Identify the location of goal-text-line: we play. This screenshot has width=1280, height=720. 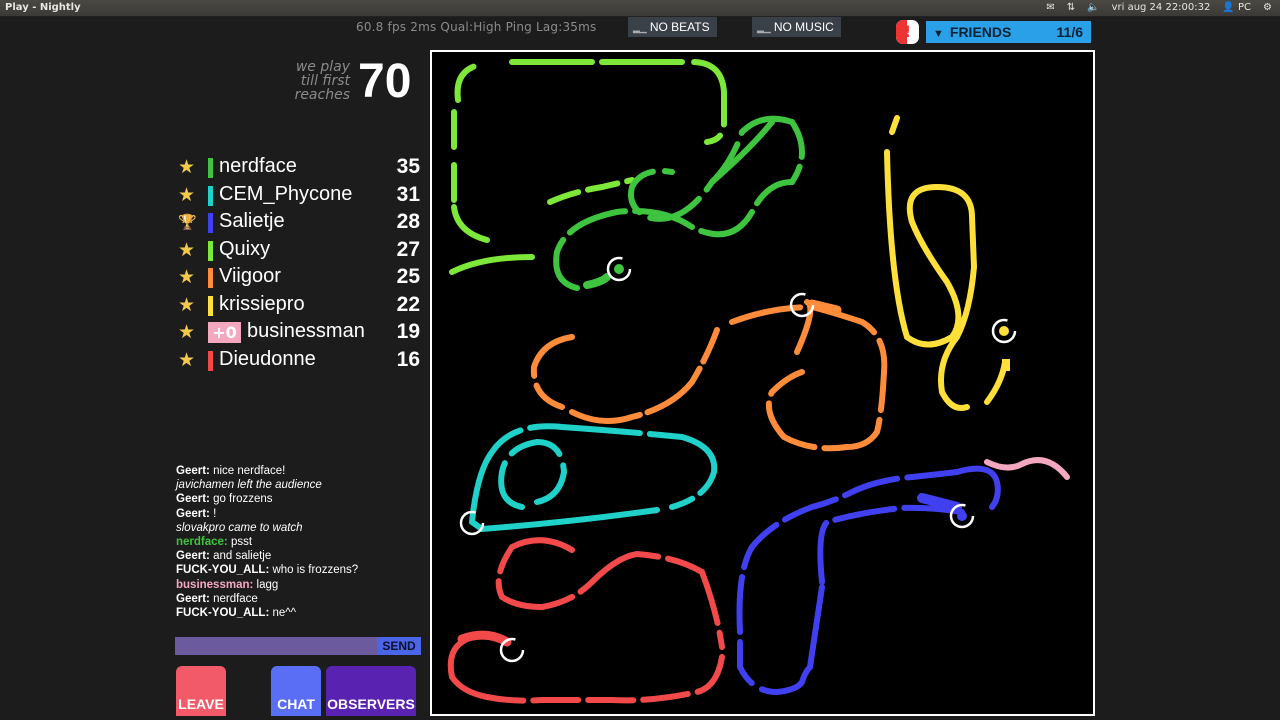
(322, 67).